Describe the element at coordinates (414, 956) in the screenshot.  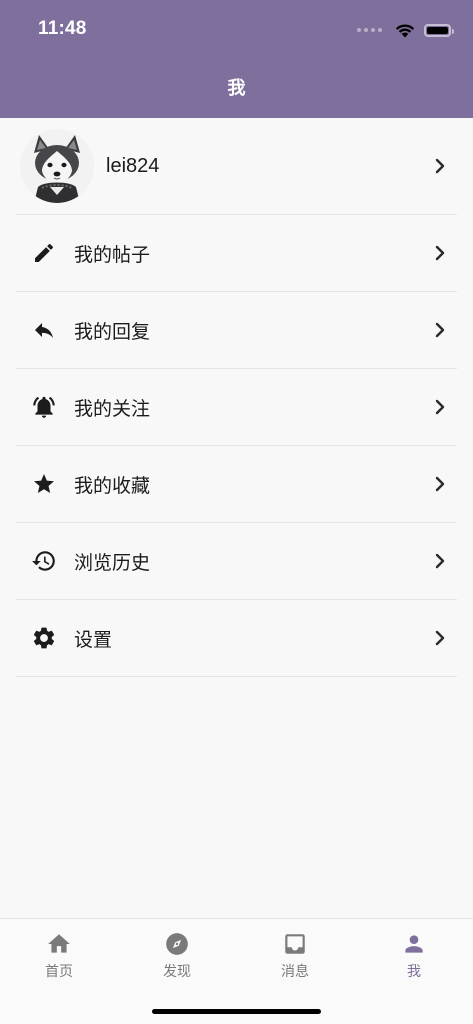
I see `tab-me: 我` at that location.